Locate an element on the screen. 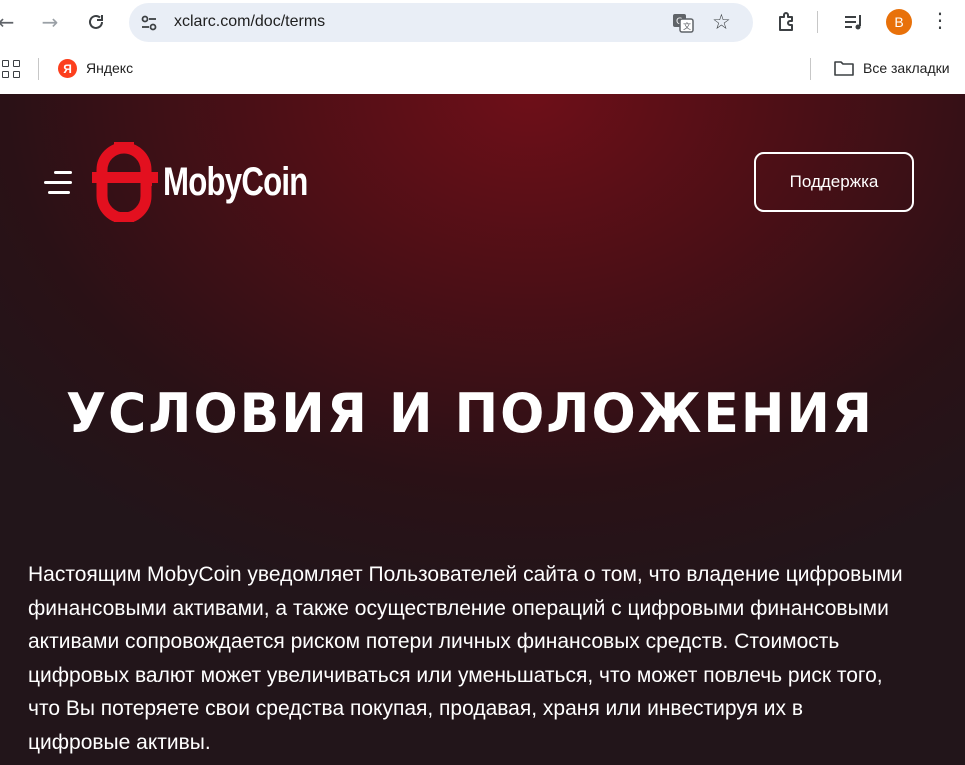 Image resolution: width=965 pixels, height=765 pixels. site-settings-icon is located at coordinates (149, 23).